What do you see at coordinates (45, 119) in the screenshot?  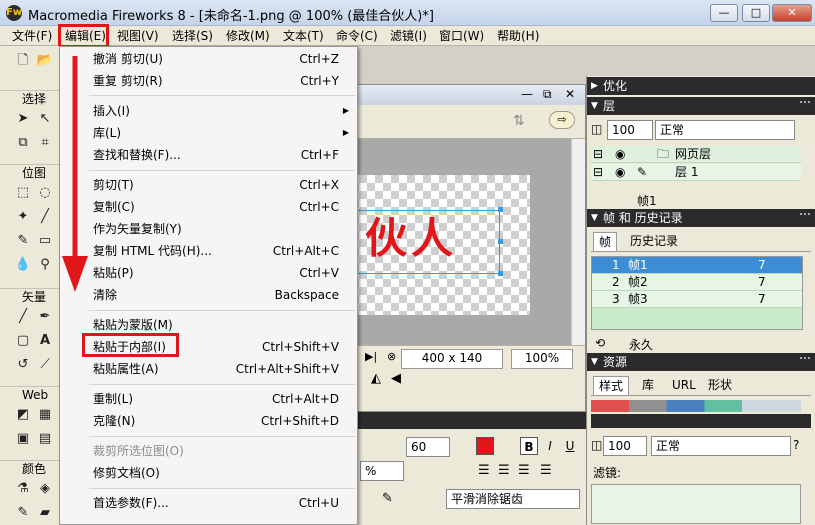 I see `subselect-tool-icon: ↖` at bounding box center [45, 119].